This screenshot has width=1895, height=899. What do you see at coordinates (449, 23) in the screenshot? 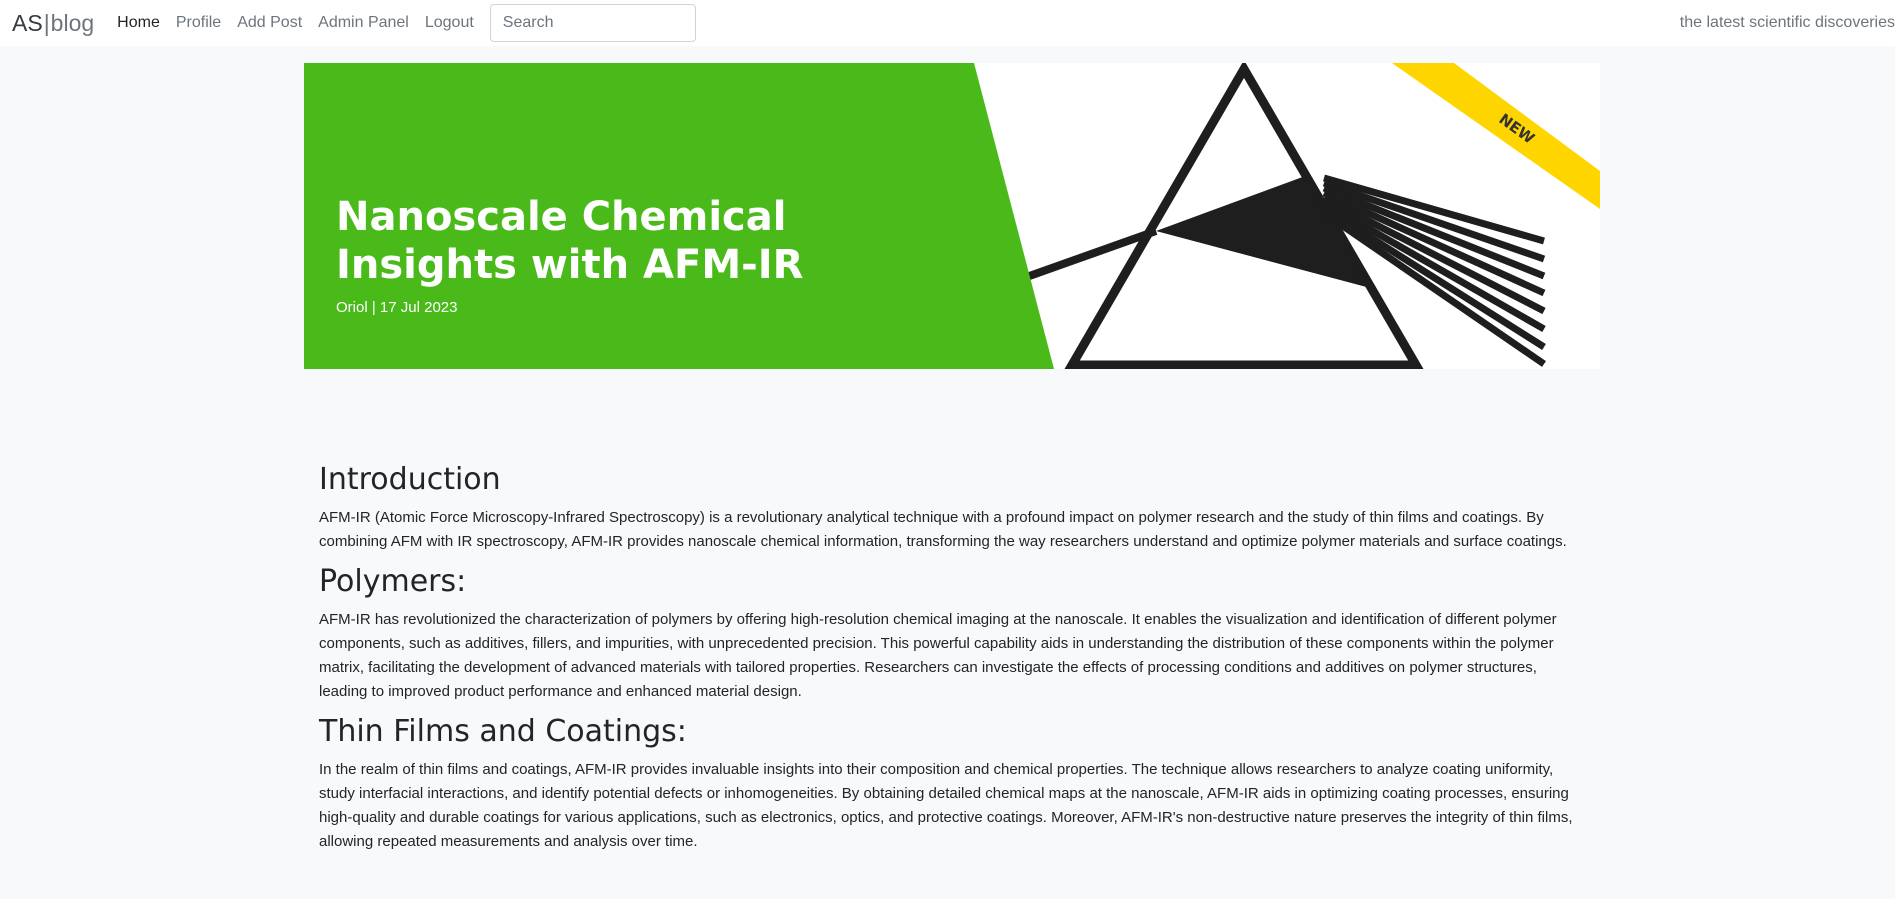
I see `nav-logout-link: Logout` at bounding box center [449, 23].